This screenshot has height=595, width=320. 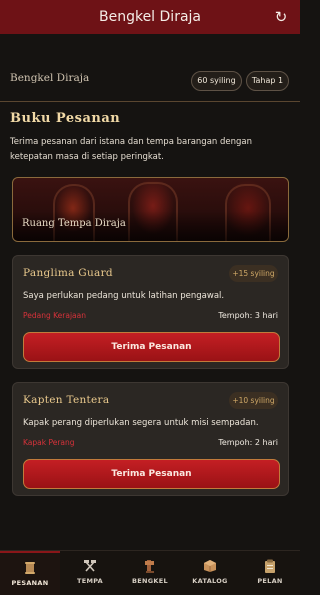 What do you see at coordinates (50, 78) in the screenshot?
I see `workshop-title: Bengkel Diraja` at bounding box center [50, 78].